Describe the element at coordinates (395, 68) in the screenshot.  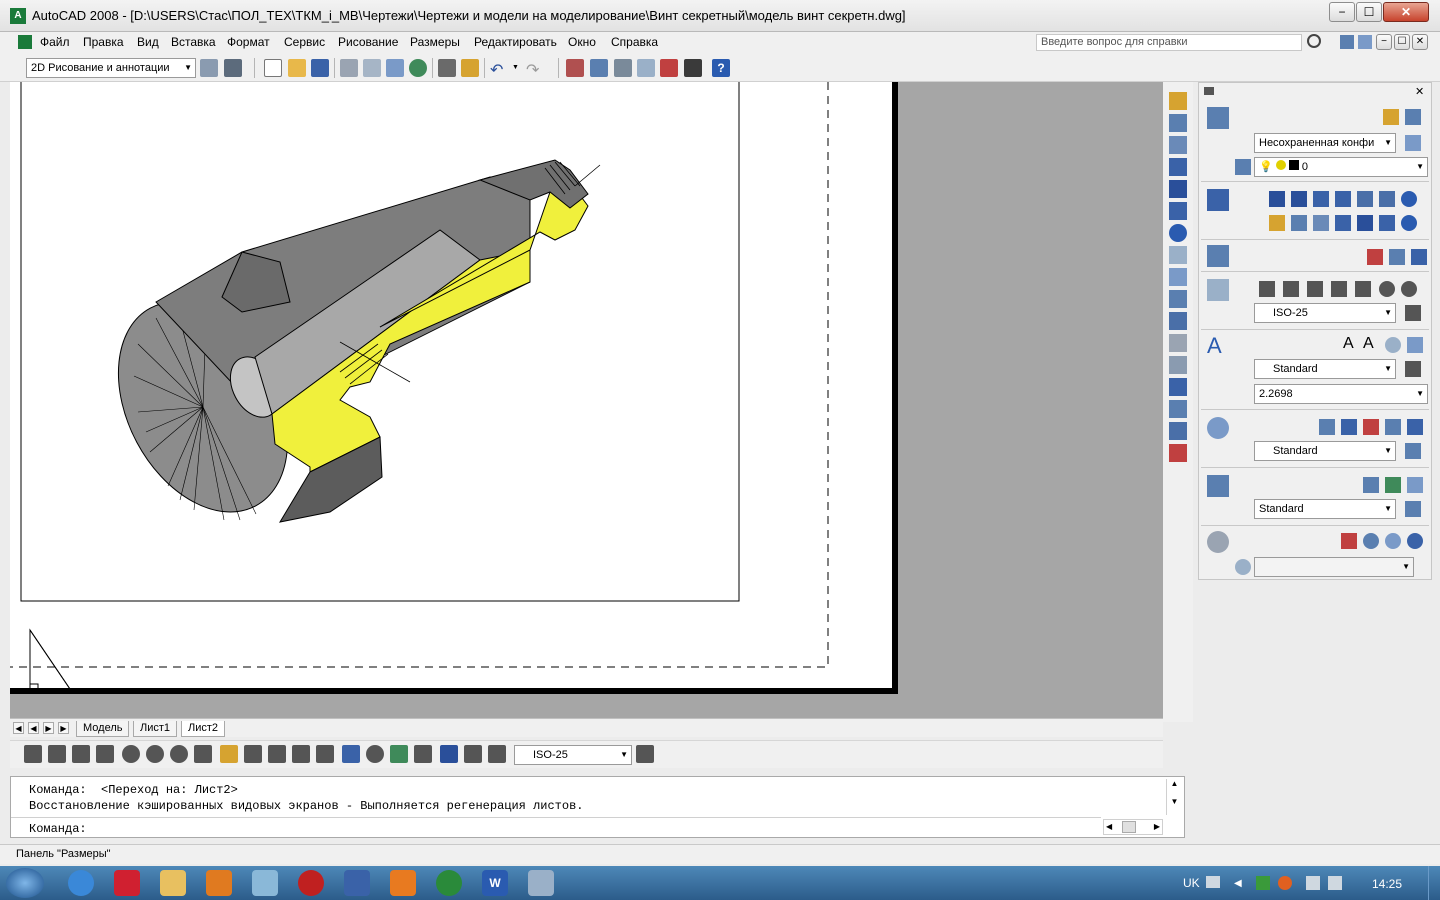
I see `publish-icon` at that location.